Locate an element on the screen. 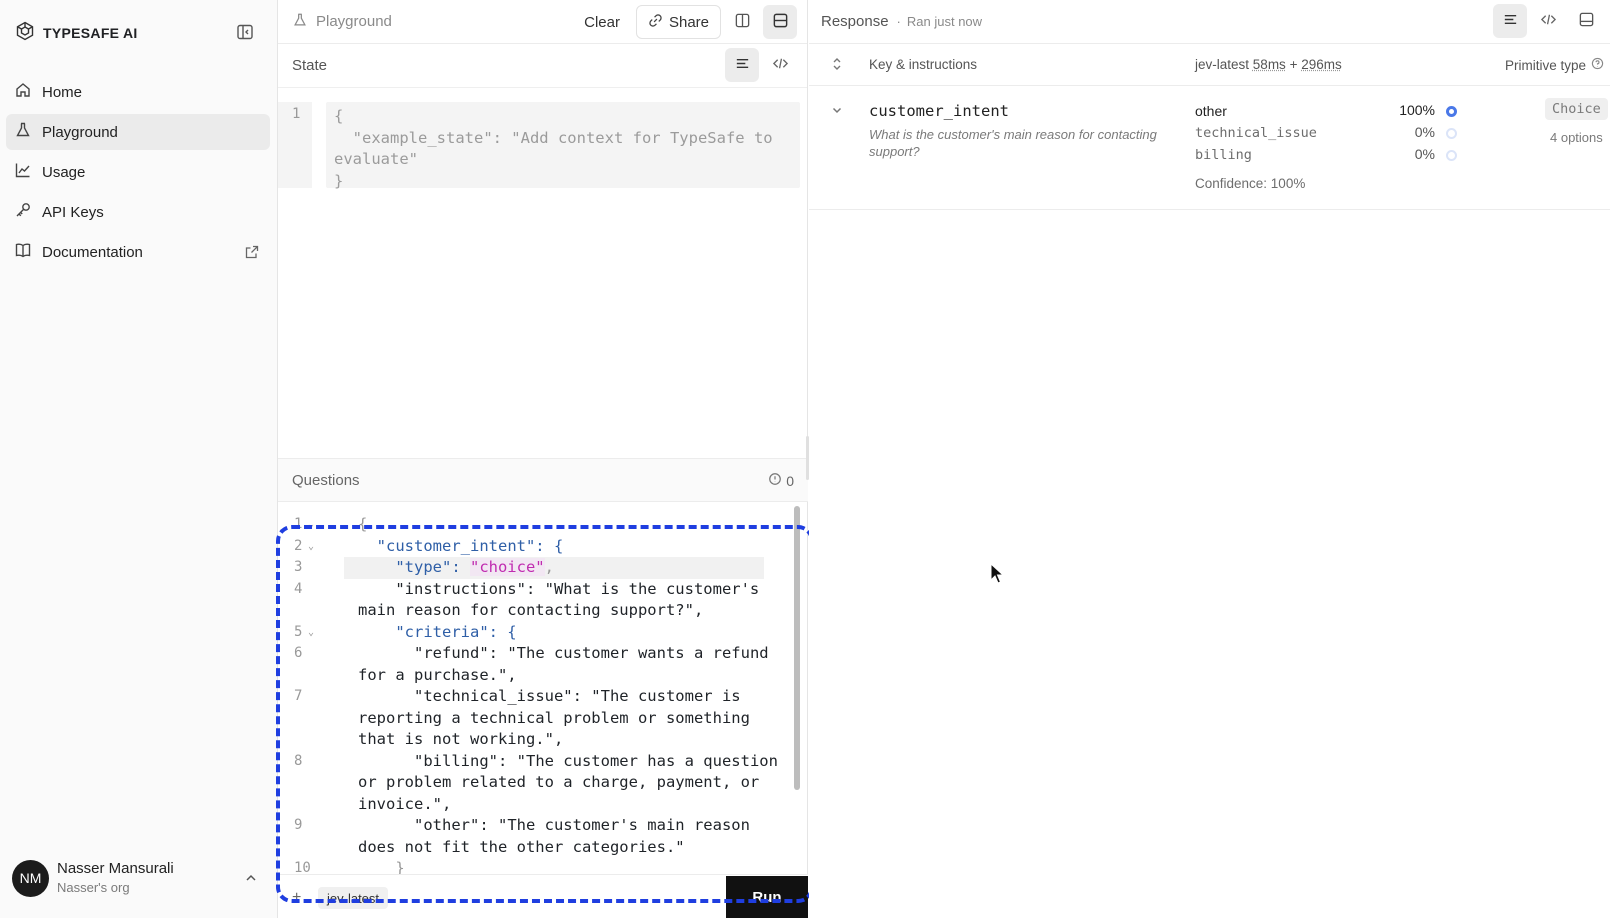 This screenshot has width=1610, height=918. sidebar-item-api-keys: API Keys is located at coordinates (138, 212).